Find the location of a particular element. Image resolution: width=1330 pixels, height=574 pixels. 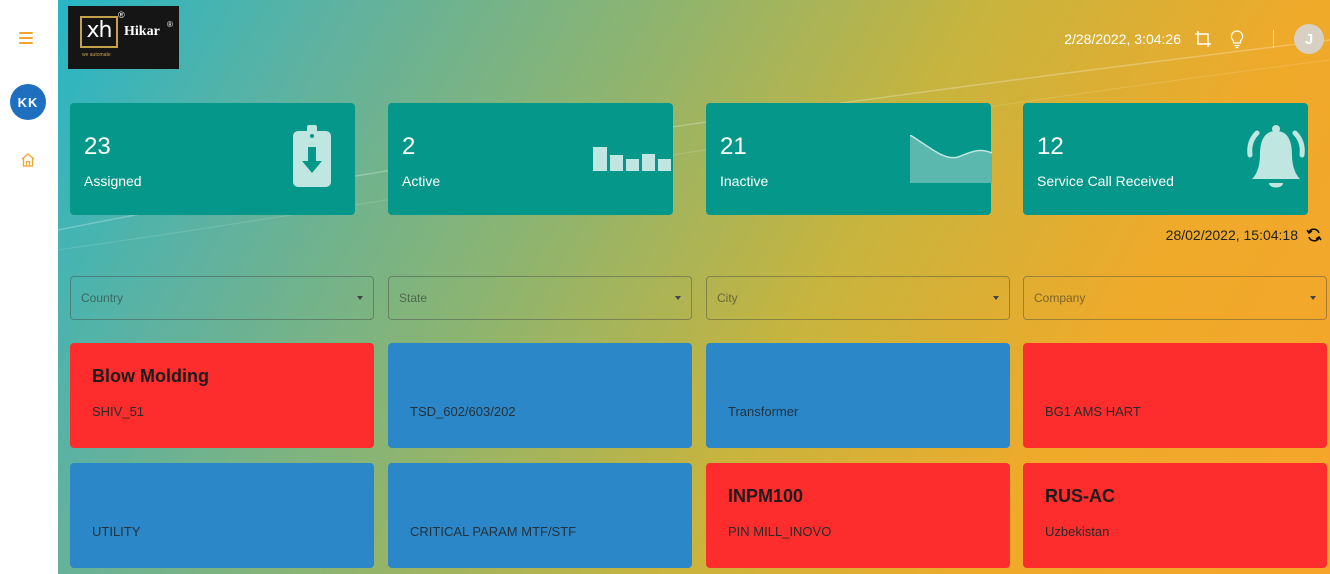

stat-label: Service Call Received is located at coordinates (1105, 181).